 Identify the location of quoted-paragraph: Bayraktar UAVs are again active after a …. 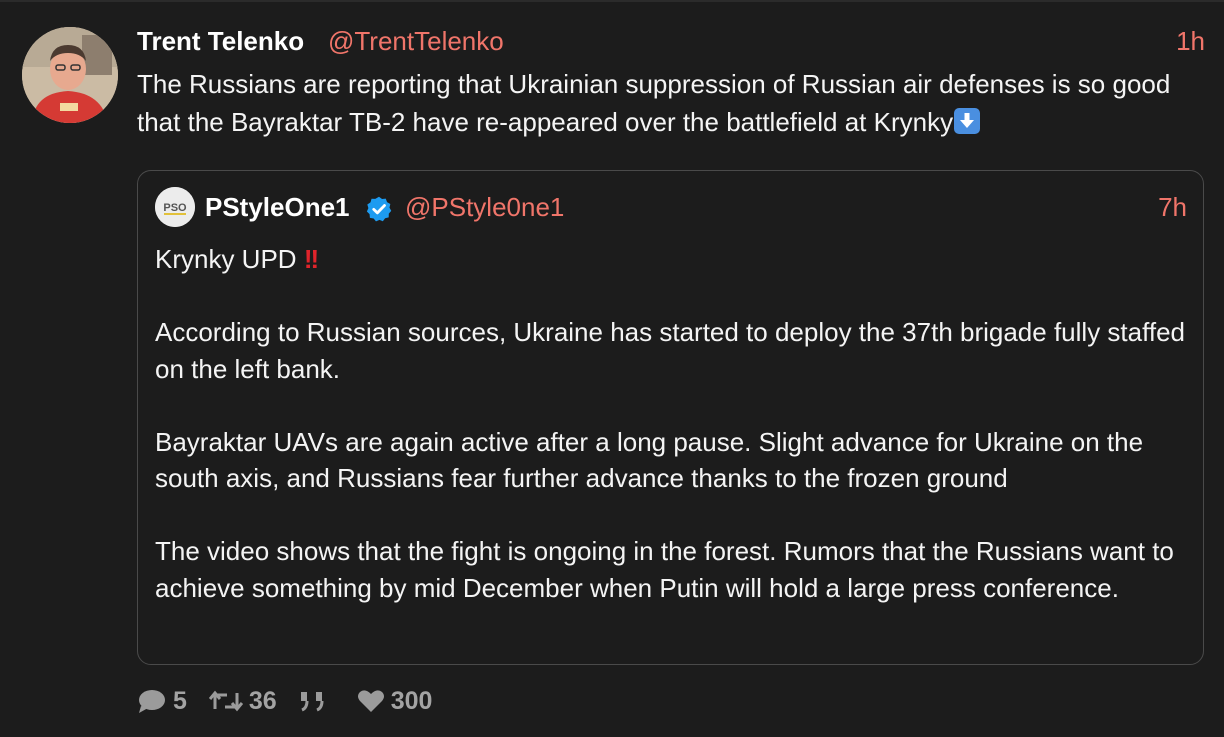
(649, 460).